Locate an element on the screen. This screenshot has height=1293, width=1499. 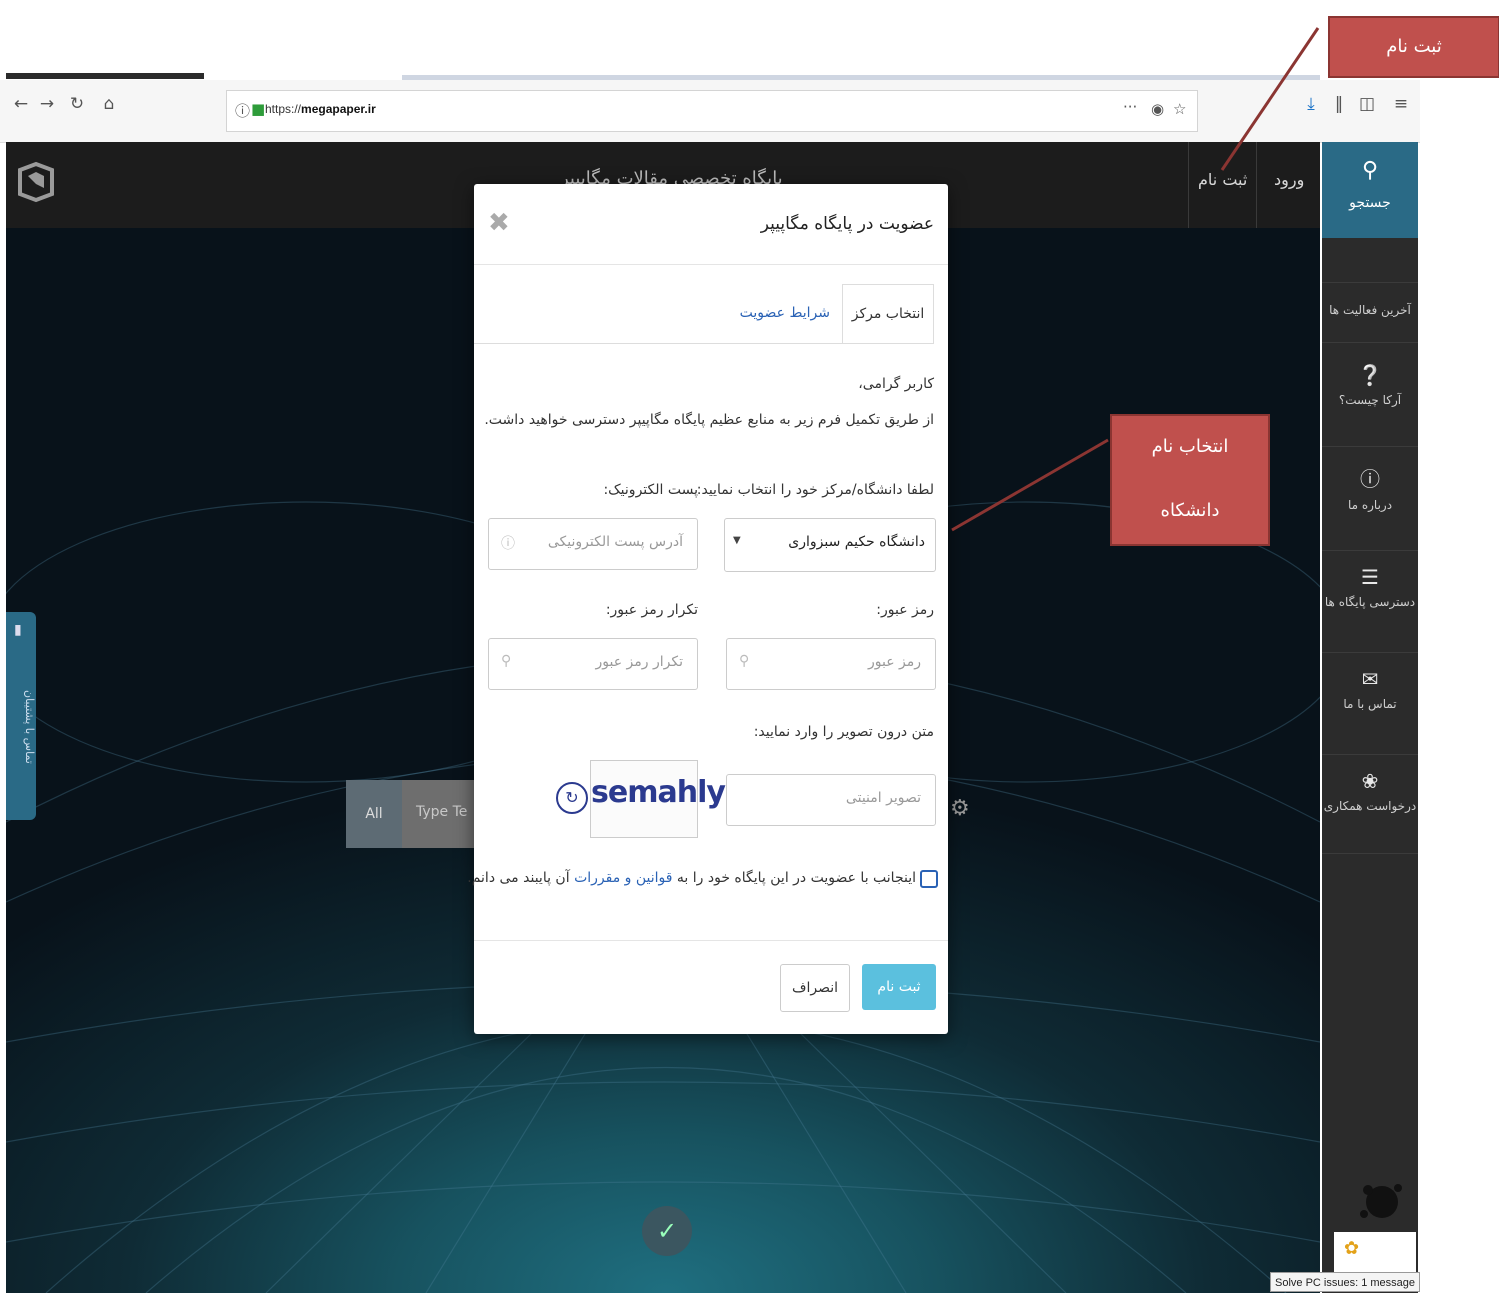
greeting-text: کاربر گرامی، is located at coordinates (896, 384).